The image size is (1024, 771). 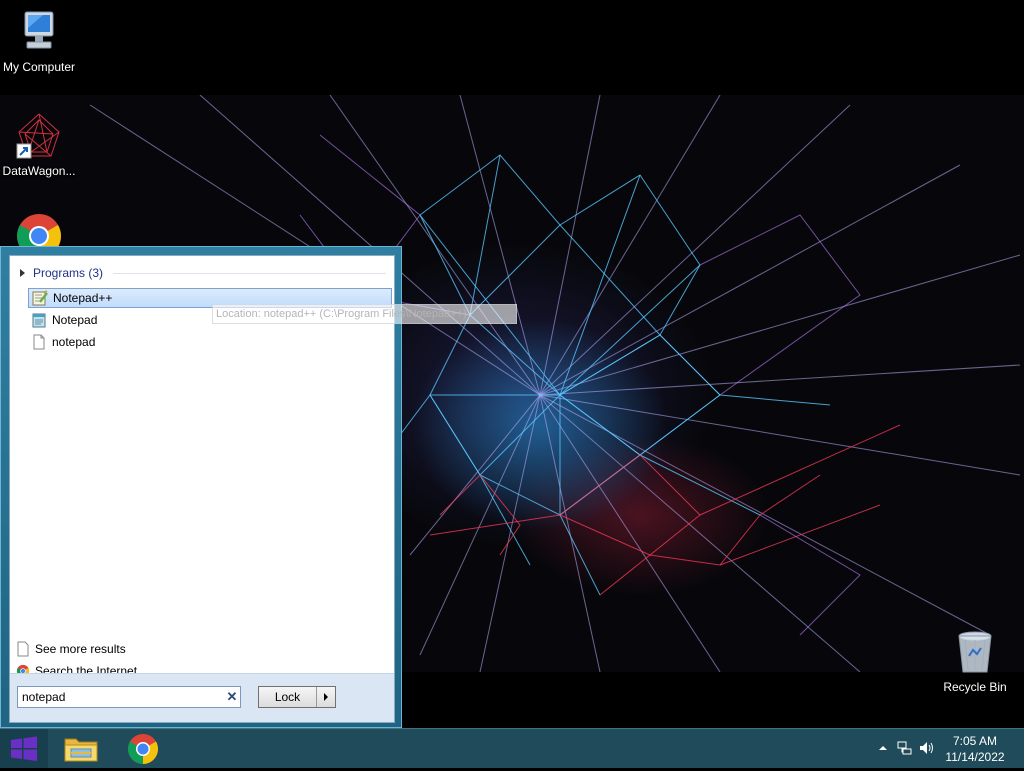 I want to click on clear-search-icon: ✕, so click(x=232, y=697).